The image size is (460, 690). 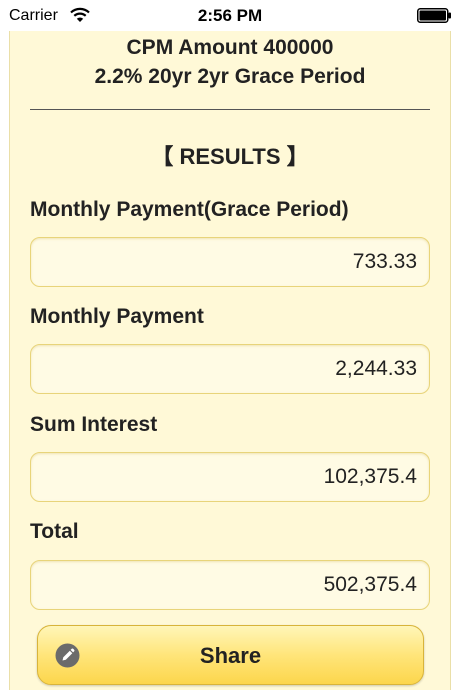 What do you see at coordinates (230, 156) in the screenshot?
I see `results-heading: 【 RESULTS 】` at bounding box center [230, 156].